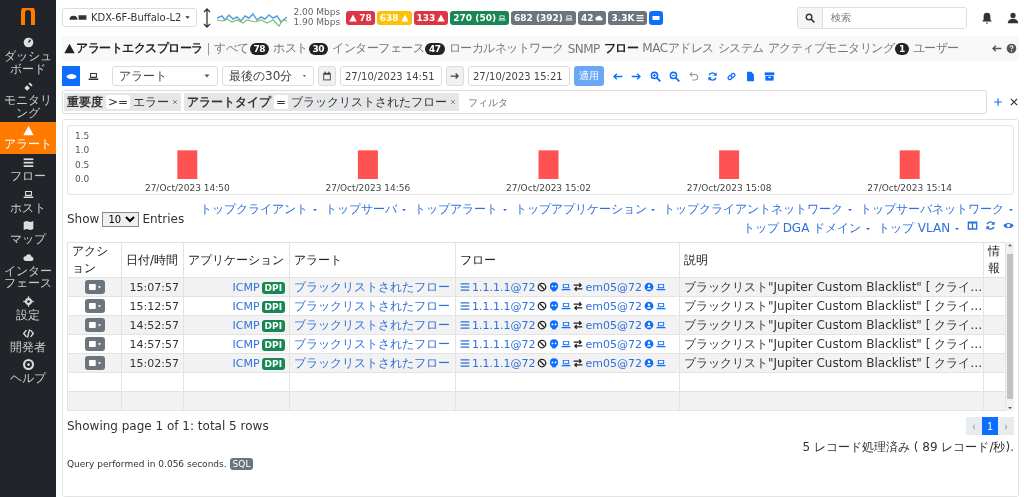  What do you see at coordinates (919, 228) in the screenshot?
I see `dropdown-menu-link: トップ VLAN` at bounding box center [919, 228].